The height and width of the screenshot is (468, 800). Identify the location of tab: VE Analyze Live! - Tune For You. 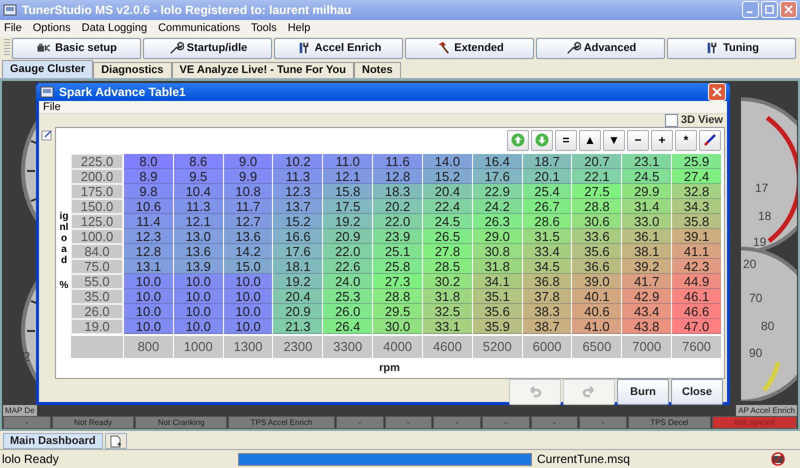
(263, 70).